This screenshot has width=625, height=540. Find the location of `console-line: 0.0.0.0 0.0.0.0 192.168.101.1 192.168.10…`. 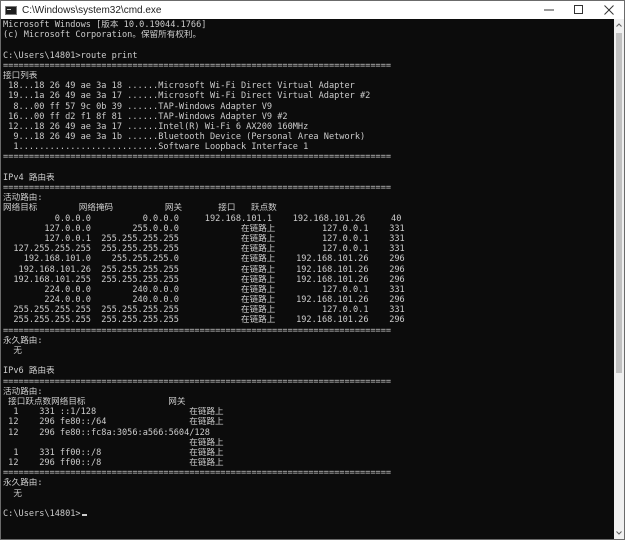

console-line: 0.0.0.0 0.0.0.0 192.168.101.1 192.168.10… is located at coordinates (202, 218).